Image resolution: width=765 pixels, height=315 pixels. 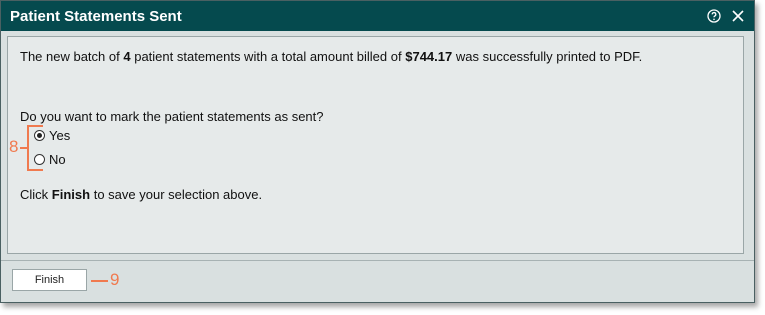 What do you see at coordinates (714, 16) in the screenshot?
I see `help-icon` at bounding box center [714, 16].